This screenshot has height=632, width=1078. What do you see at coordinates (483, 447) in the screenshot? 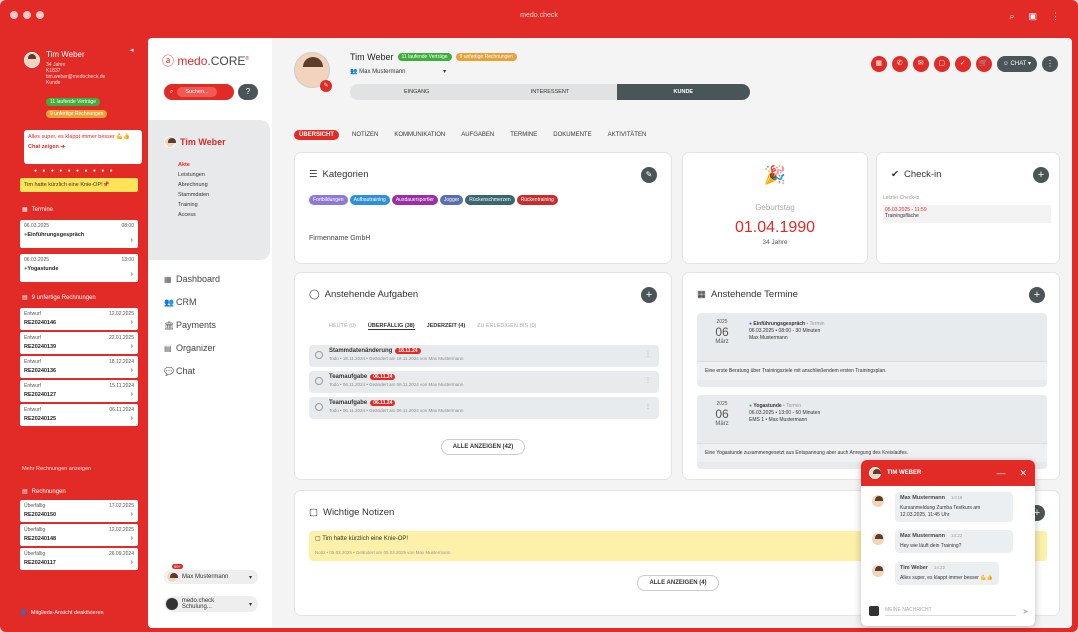
I see `show-all-tasks-button: ALLE ANZEIGEN (42)` at bounding box center [483, 447].